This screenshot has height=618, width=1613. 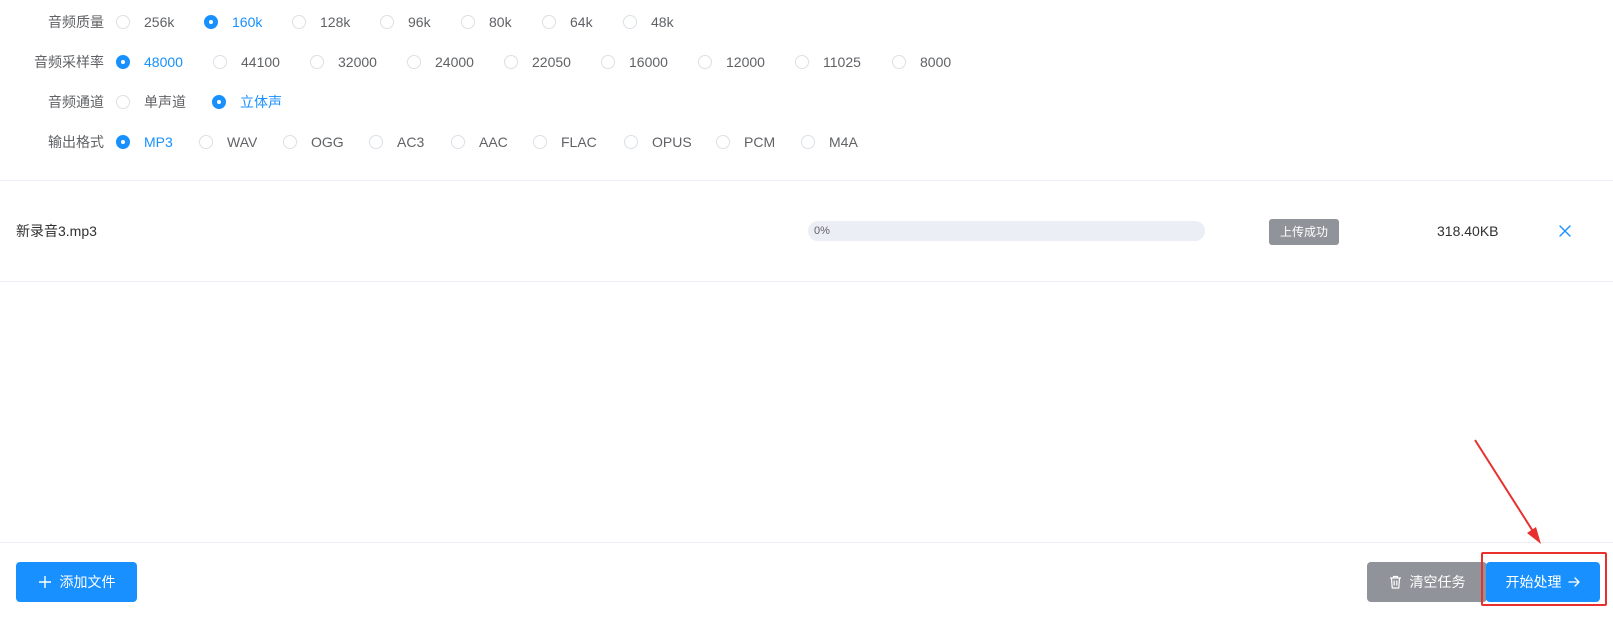 What do you see at coordinates (69, 62) in the screenshot?
I see `sample-rate-label: 音频采样率` at bounding box center [69, 62].